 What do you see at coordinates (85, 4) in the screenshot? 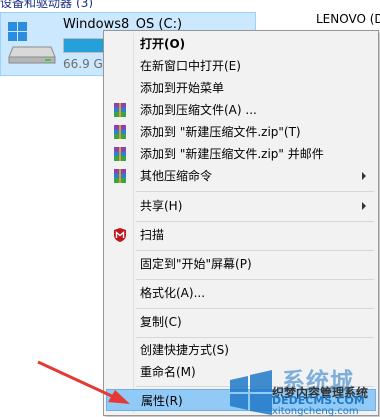
I see `section-count: (3)` at bounding box center [85, 4].